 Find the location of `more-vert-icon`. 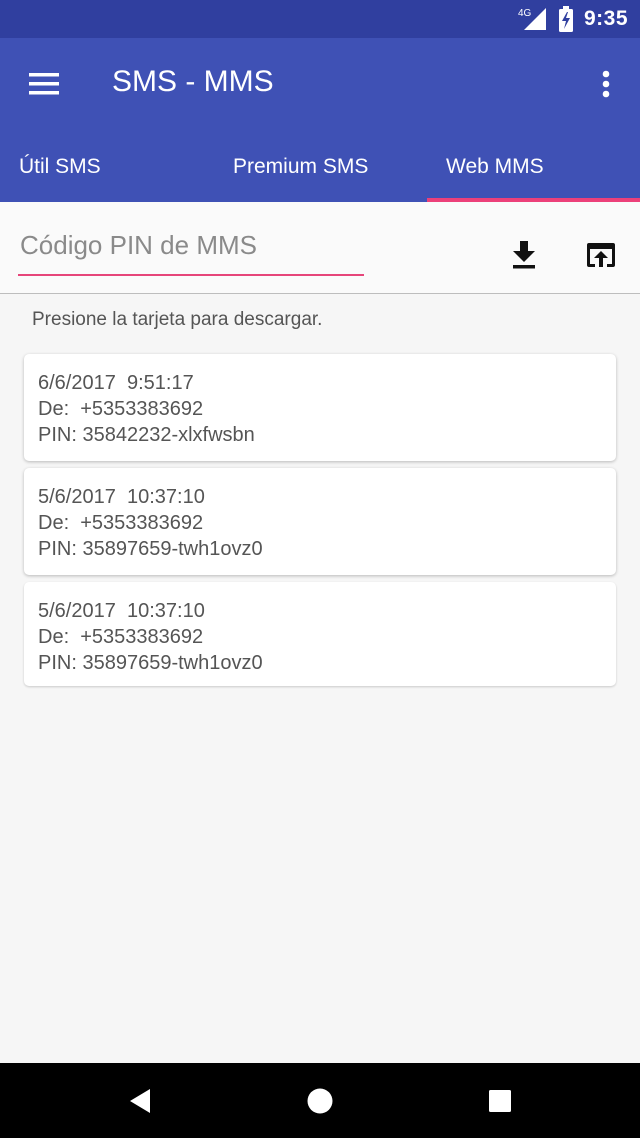

more-vert-icon is located at coordinates (606, 84).